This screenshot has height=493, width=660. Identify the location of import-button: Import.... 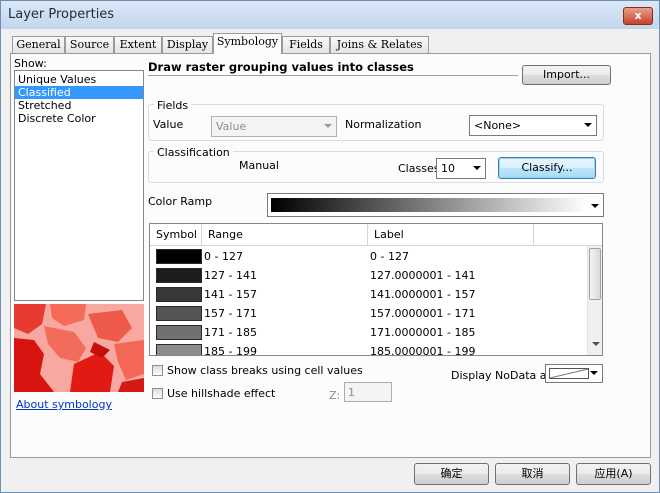
(566, 75).